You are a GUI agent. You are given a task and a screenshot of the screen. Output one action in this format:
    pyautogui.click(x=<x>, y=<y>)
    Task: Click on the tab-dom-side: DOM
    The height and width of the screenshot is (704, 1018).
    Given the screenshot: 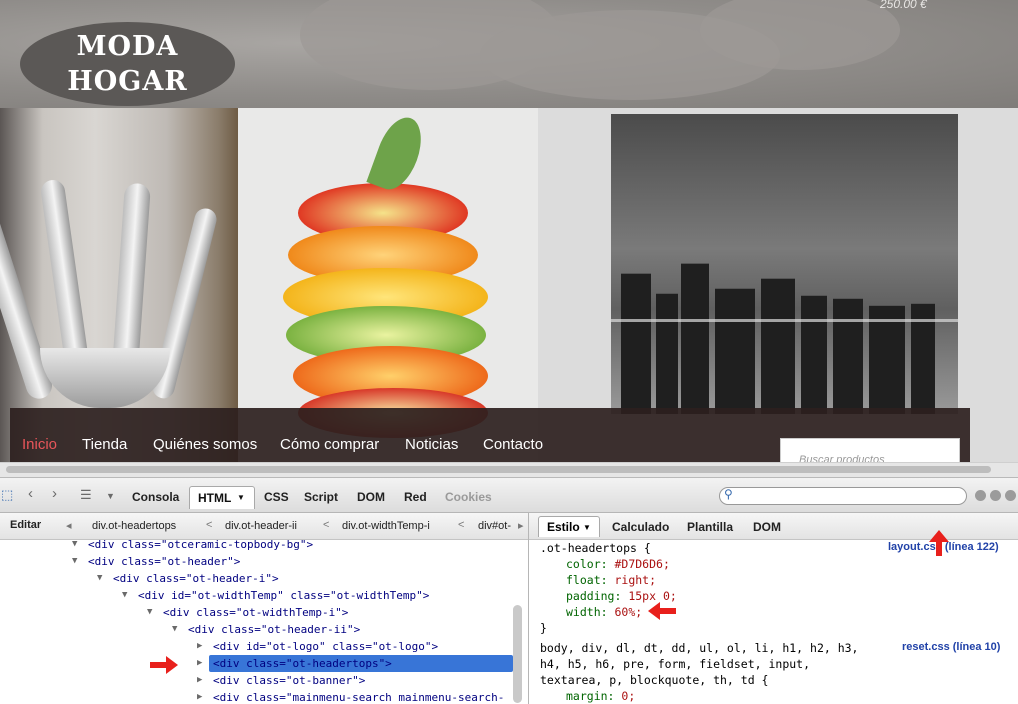 What is the action you would take?
    pyautogui.click(x=767, y=527)
    